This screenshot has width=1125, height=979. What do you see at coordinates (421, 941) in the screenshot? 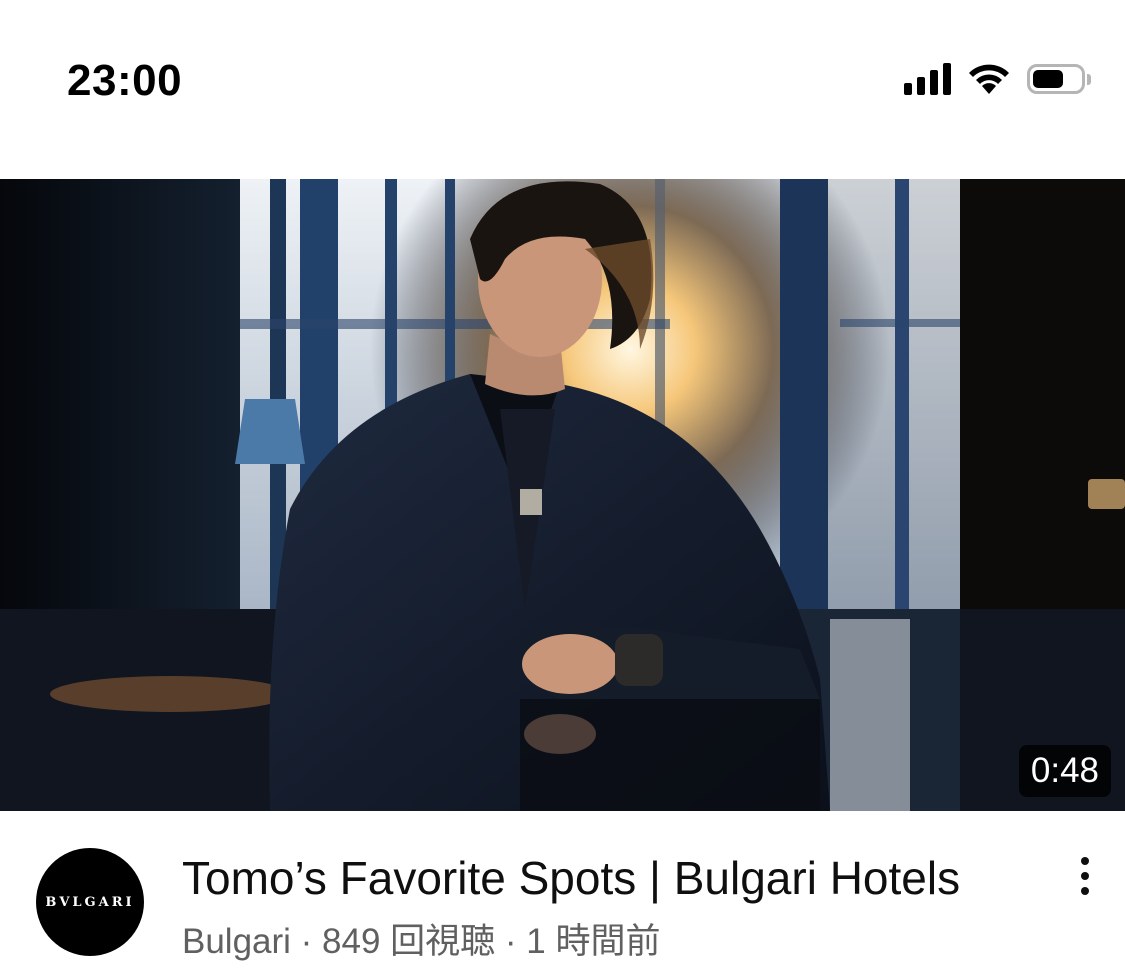
I see `video-subtitle: Bulgari · 849 回視聴 · 1 時間前` at bounding box center [421, 941].